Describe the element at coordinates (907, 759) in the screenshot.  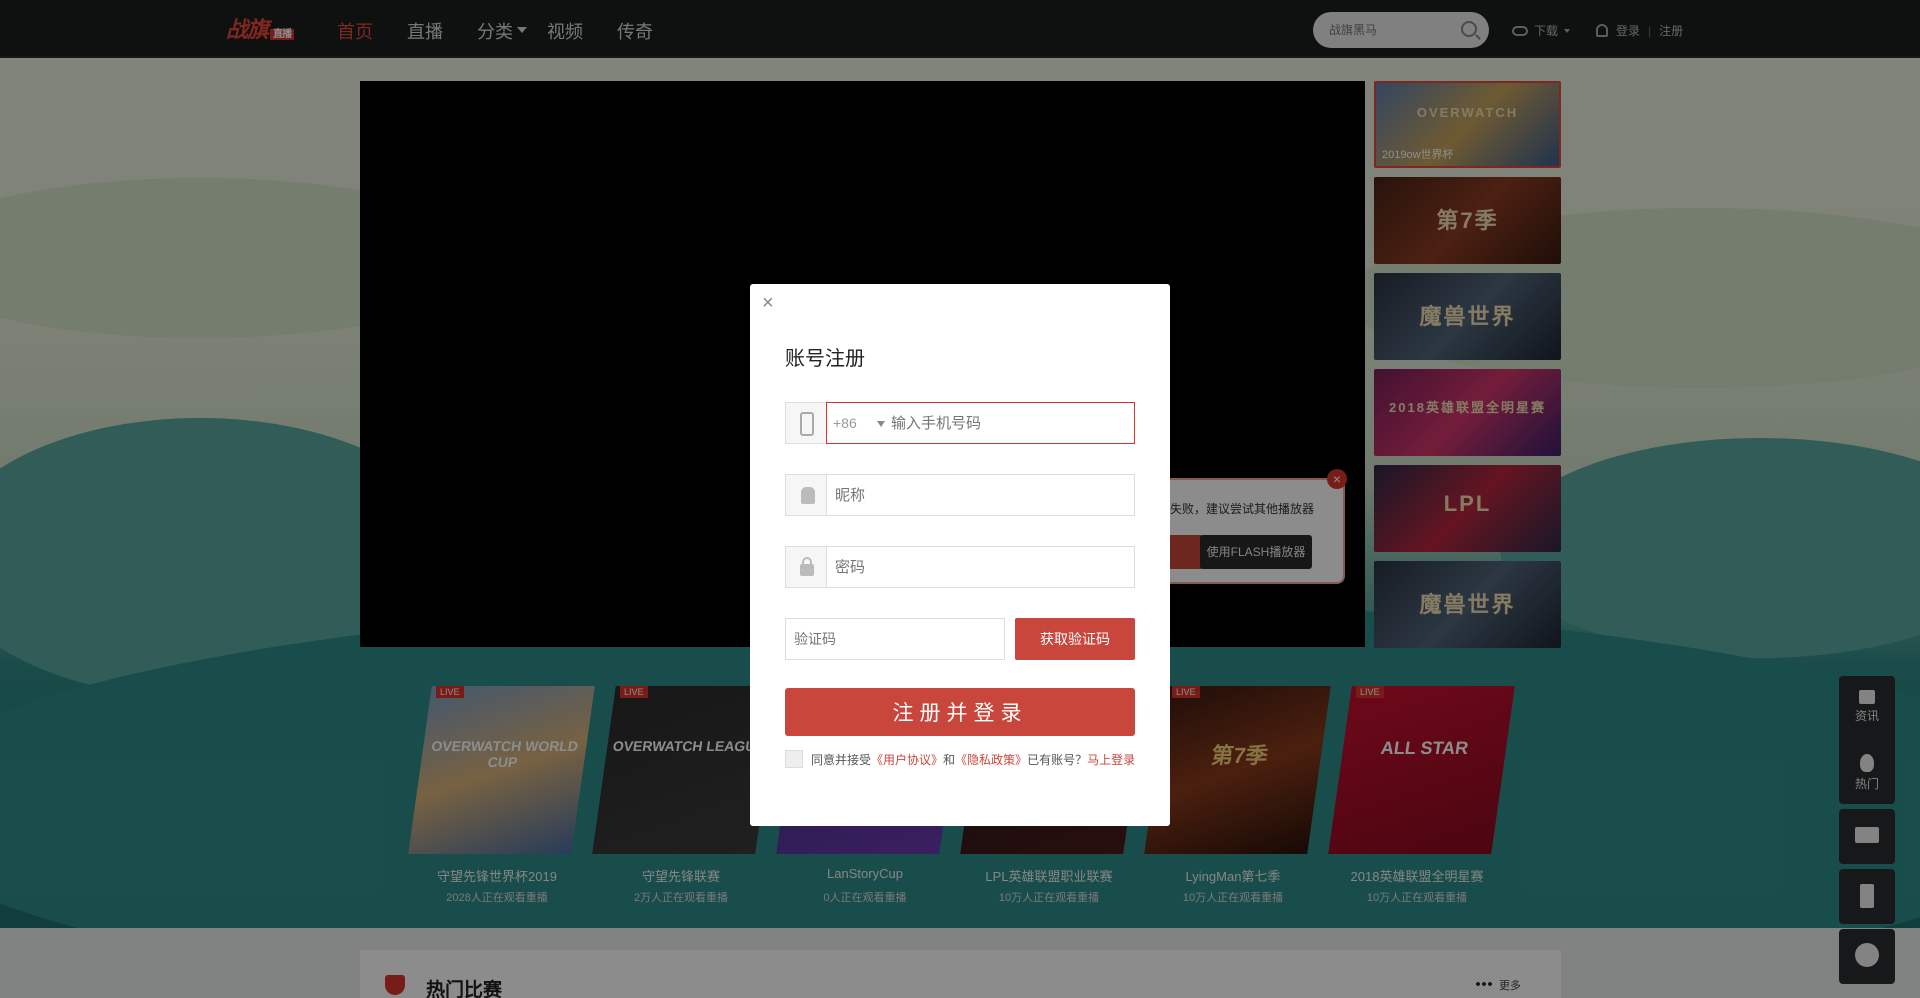
I see `user-agreement-link: 《用户协议》` at that location.